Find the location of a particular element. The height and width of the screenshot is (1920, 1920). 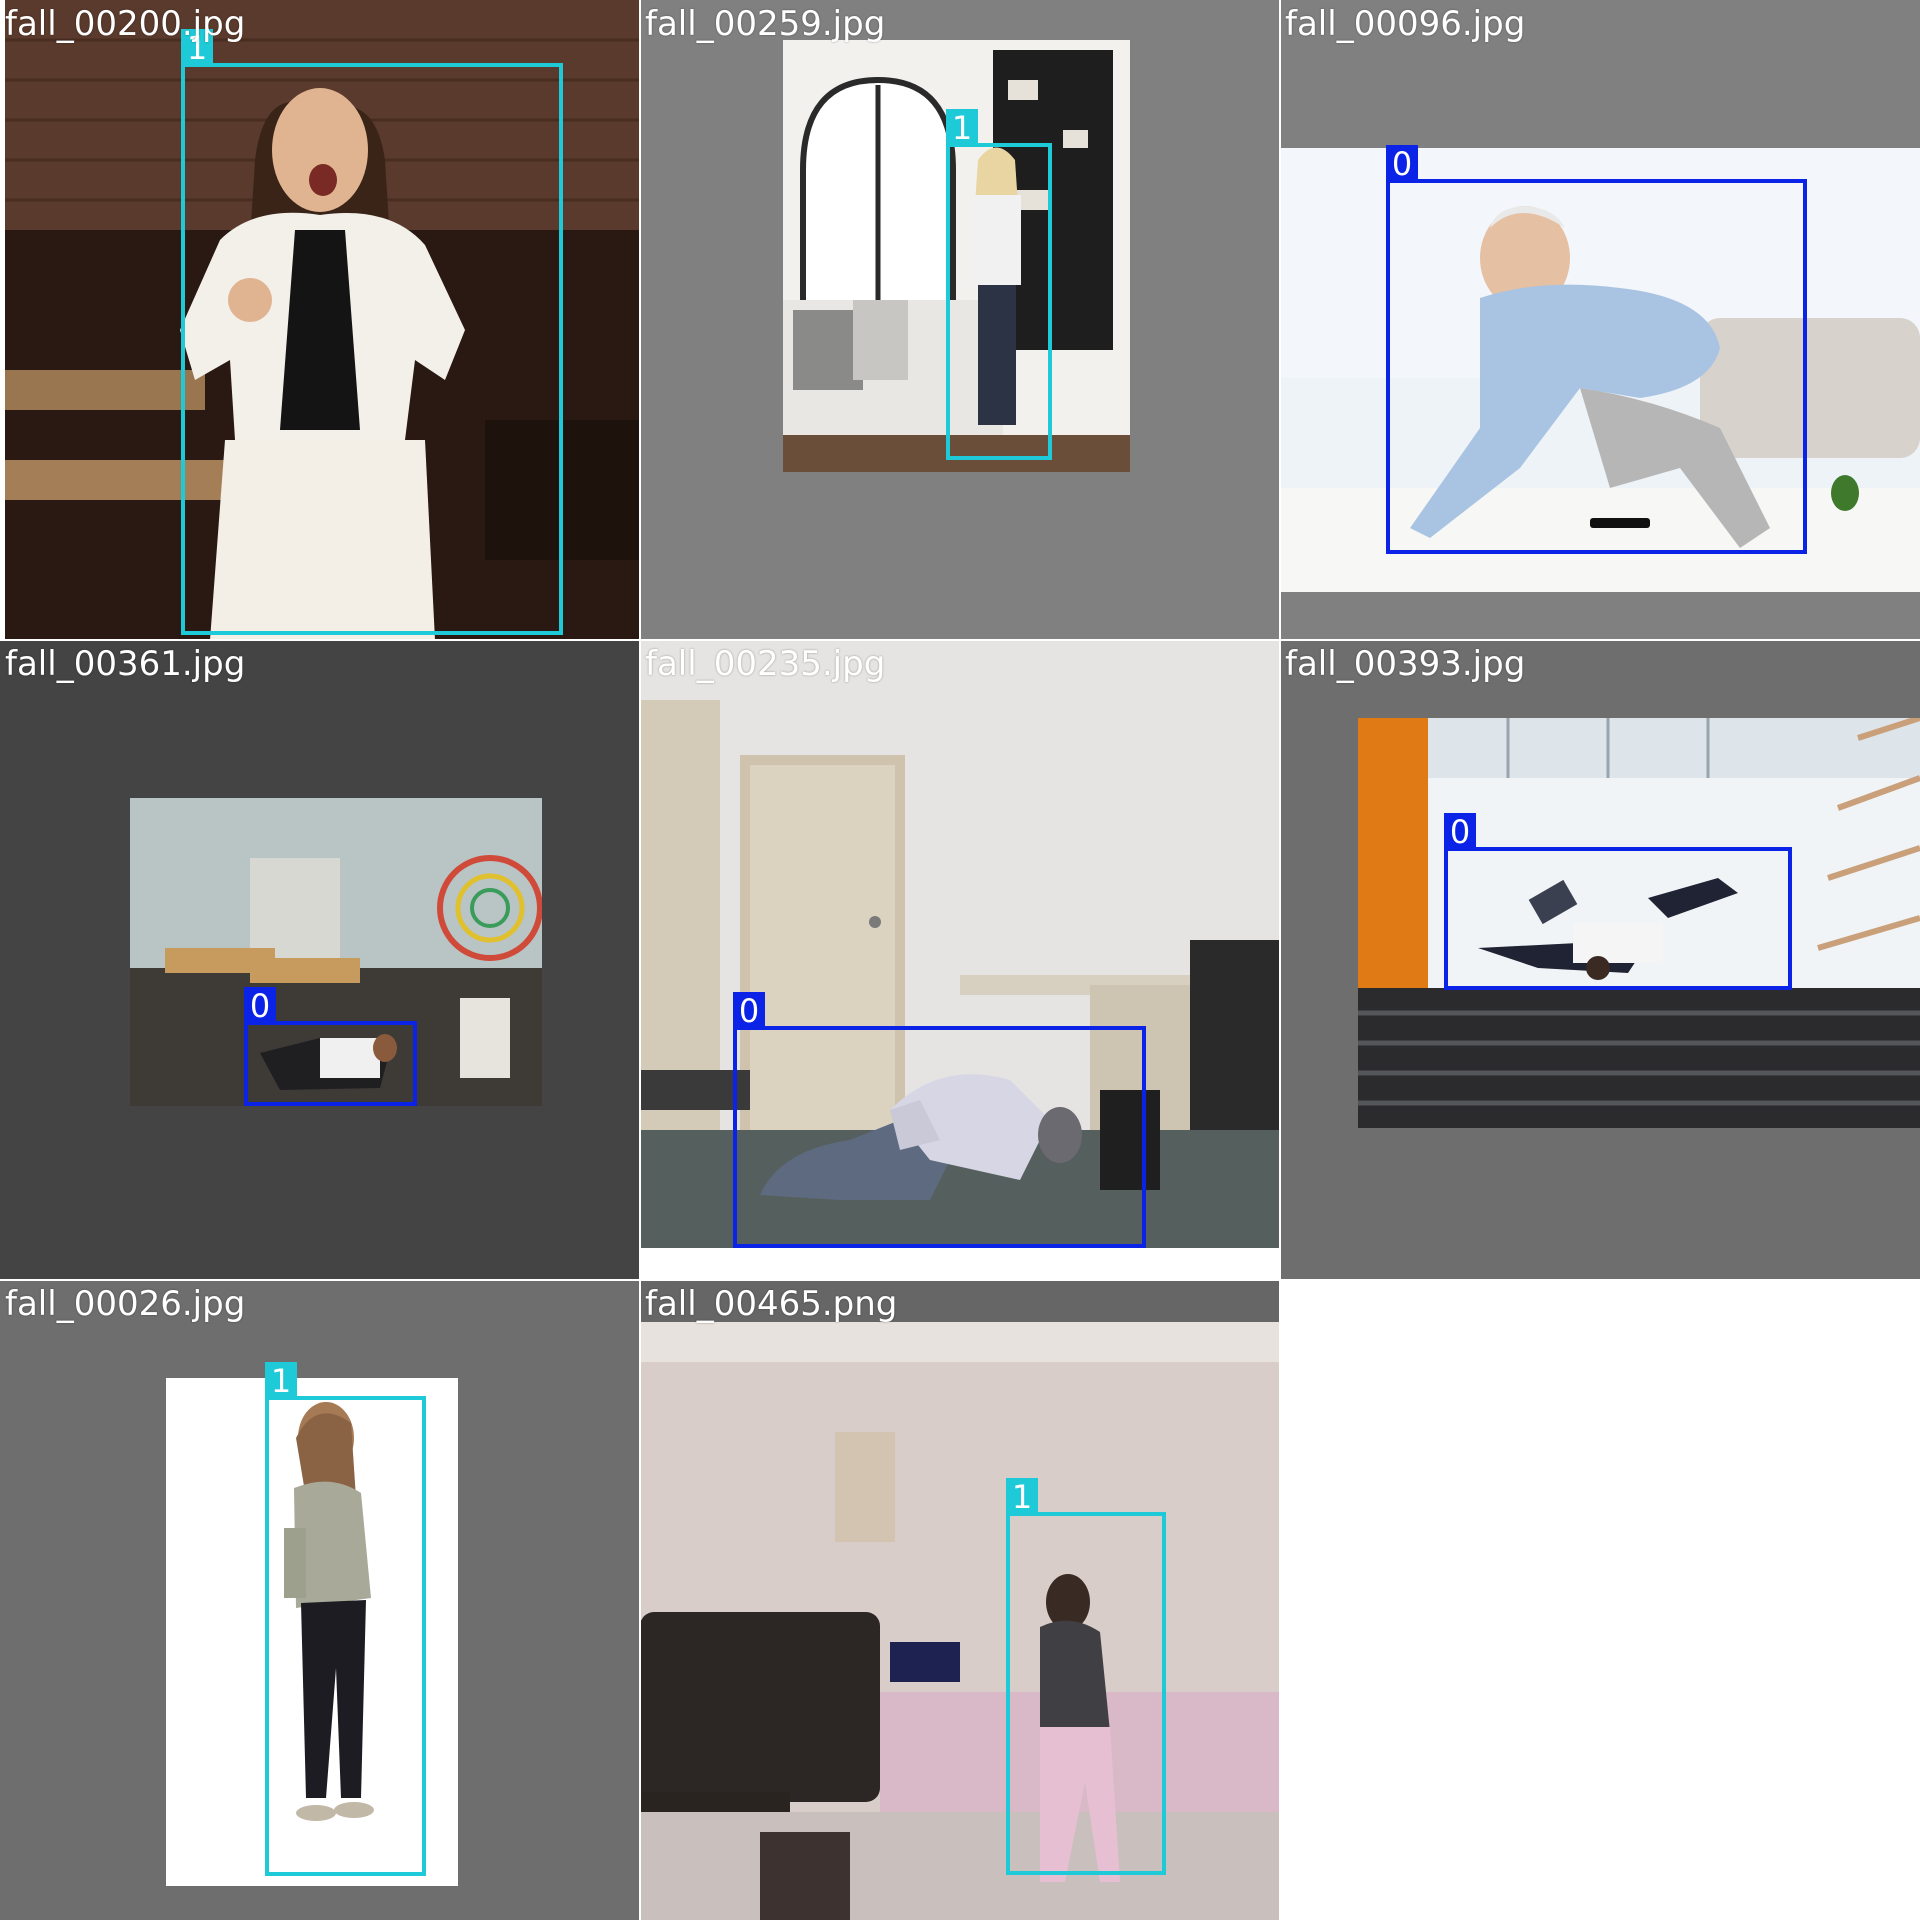

tile-fall-00393: 0 fall_00393.jpg is located at coordinates (1600, 960).